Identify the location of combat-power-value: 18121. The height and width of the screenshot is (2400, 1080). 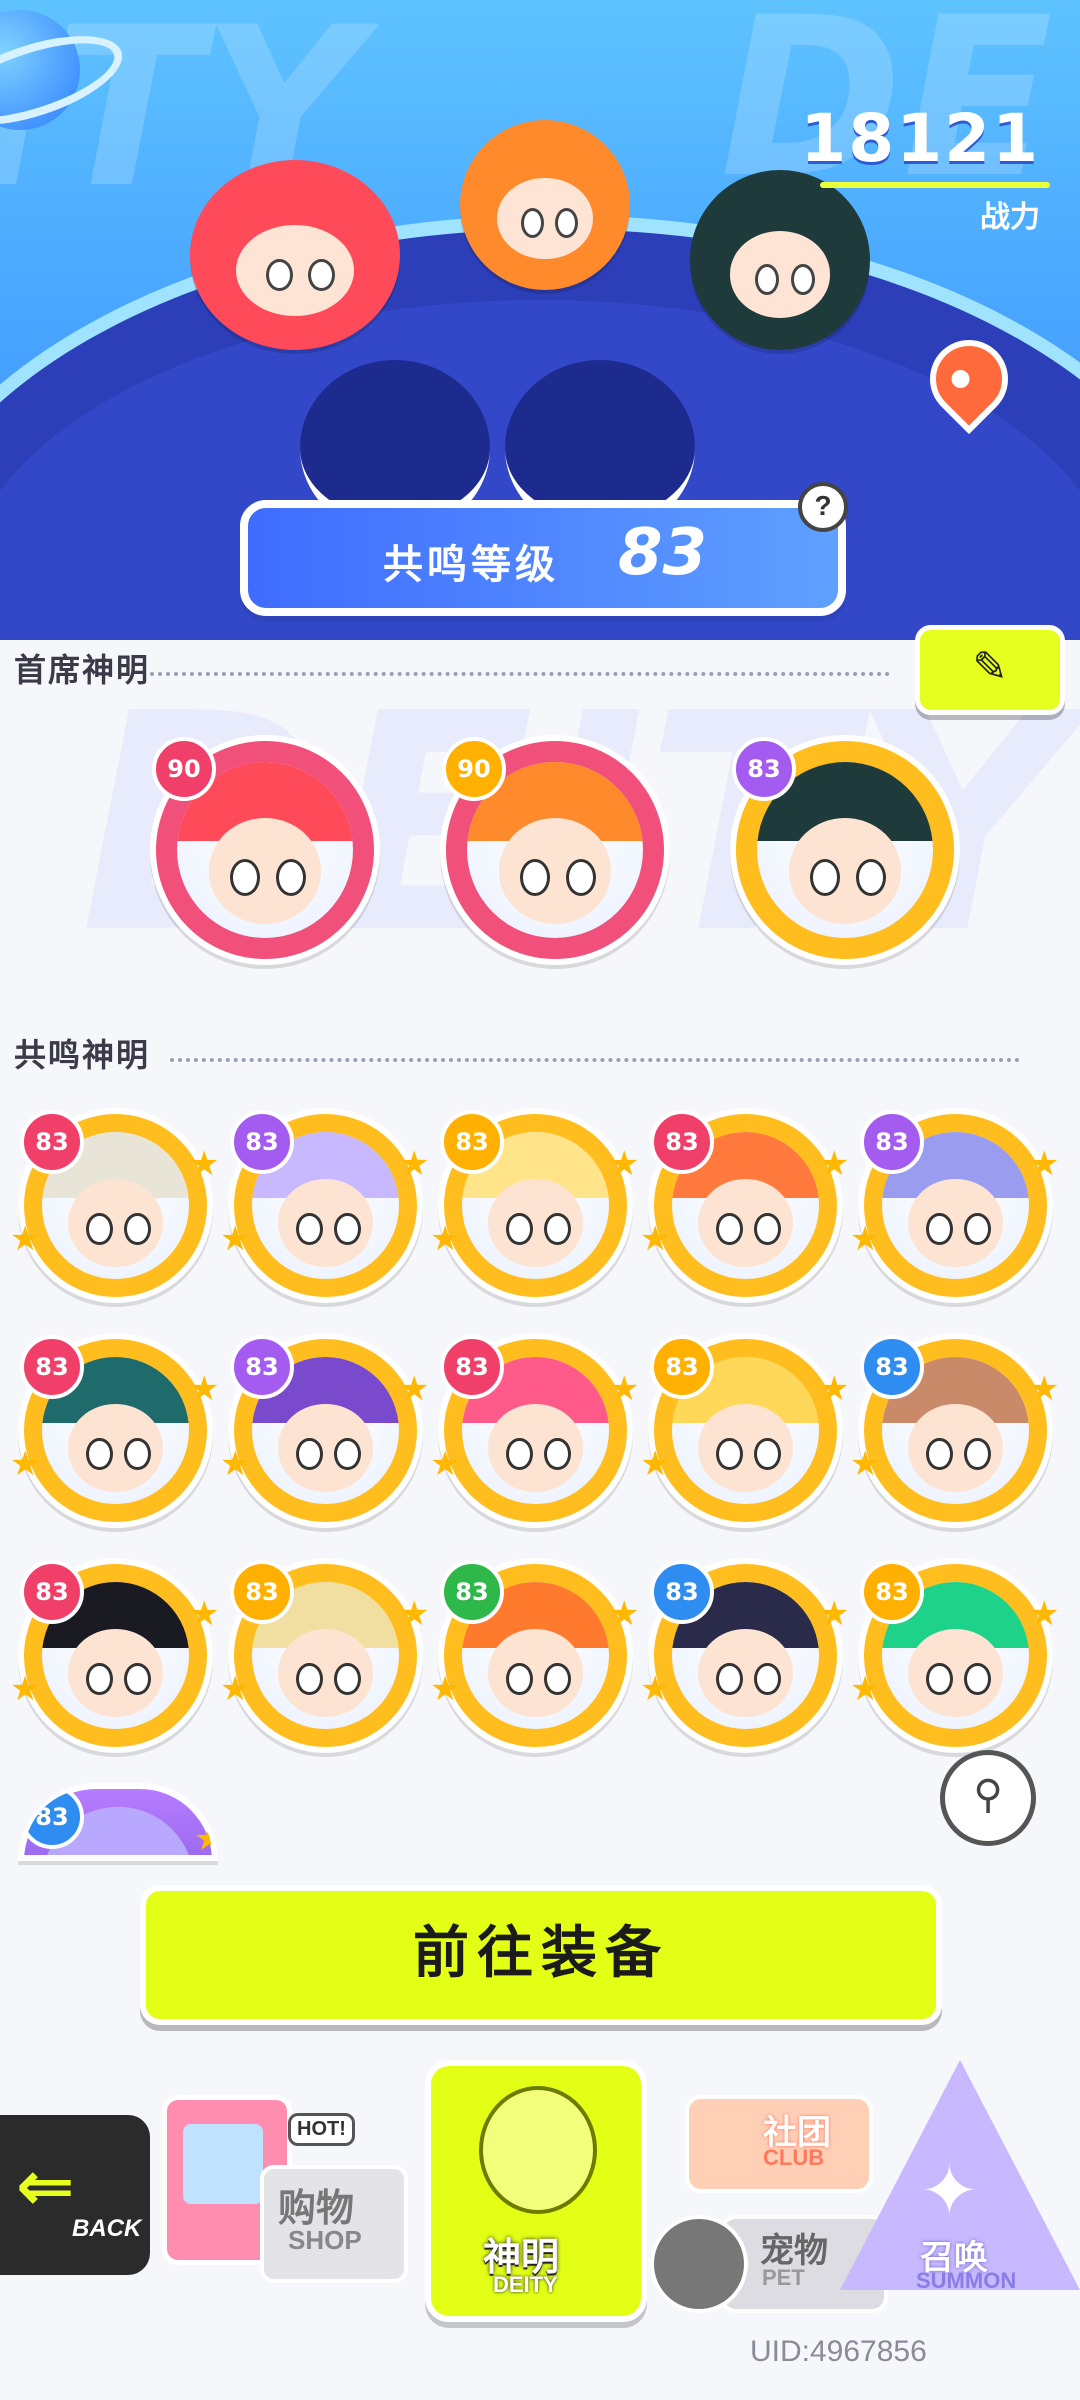
(920, 138).